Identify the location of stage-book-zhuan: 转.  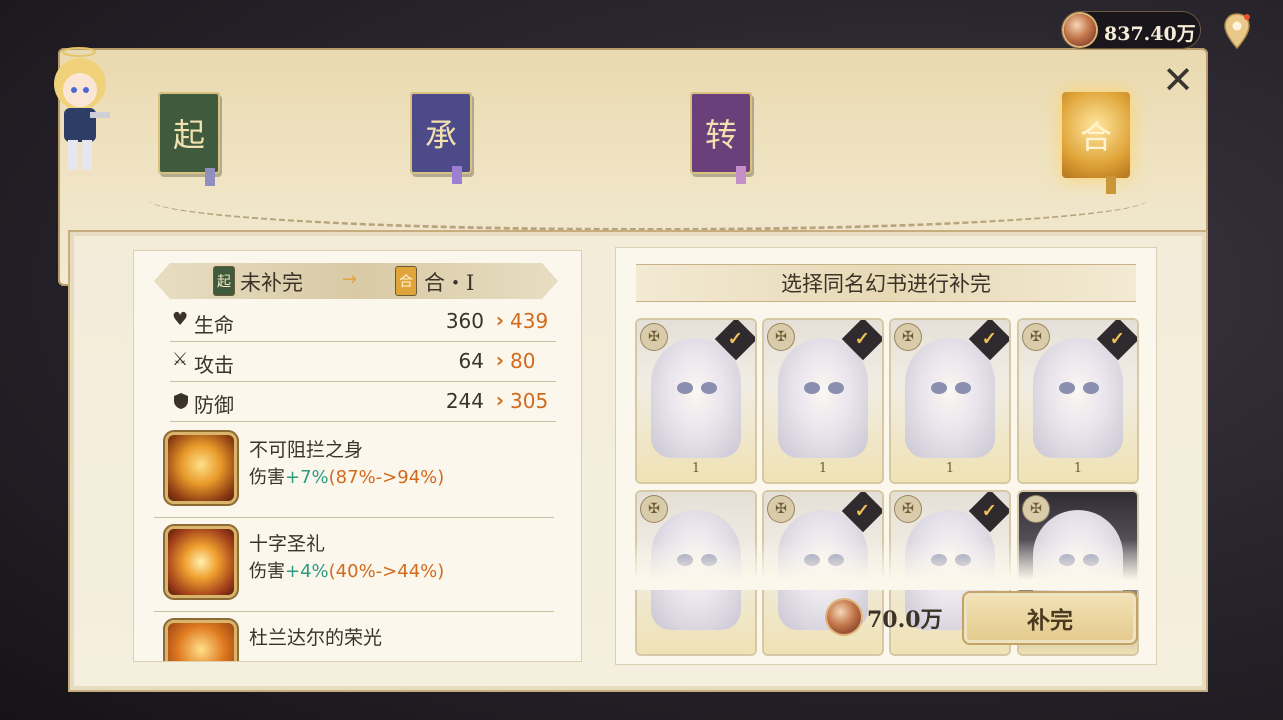
(721, 133).